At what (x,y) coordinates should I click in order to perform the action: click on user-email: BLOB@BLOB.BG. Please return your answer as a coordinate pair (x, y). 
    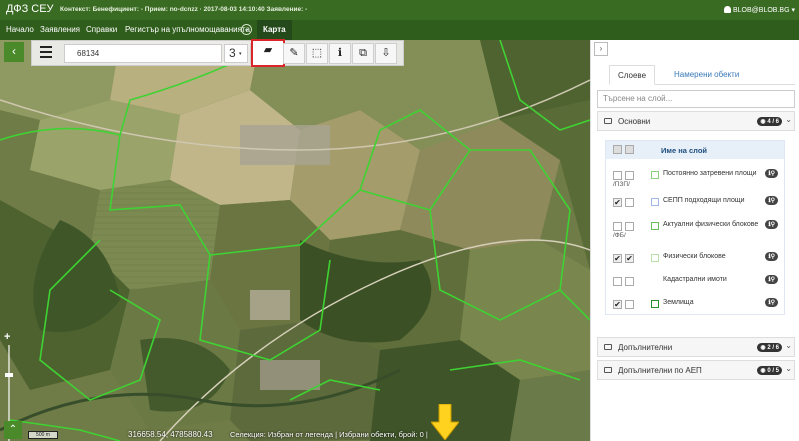
    Looking at the image, I should click on (761, 10).